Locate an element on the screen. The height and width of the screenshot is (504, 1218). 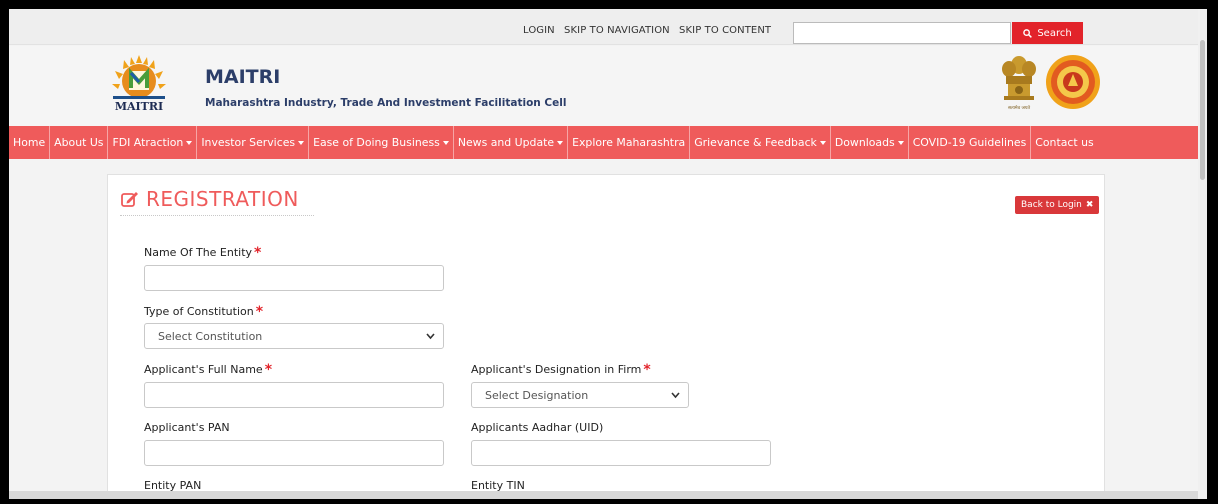
designation-select: Select Designation is located at coordinates (580, 395).